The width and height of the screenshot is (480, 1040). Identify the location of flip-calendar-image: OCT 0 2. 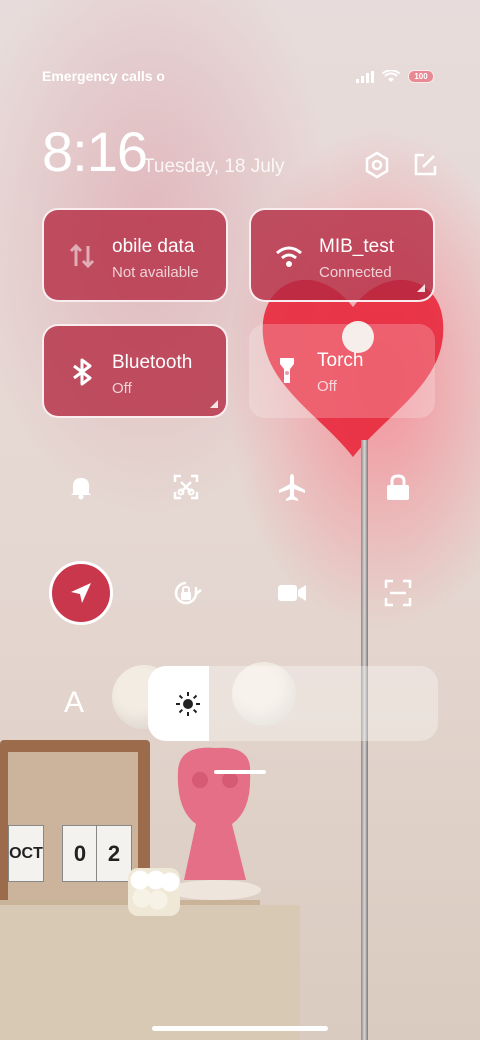
(70, 857).